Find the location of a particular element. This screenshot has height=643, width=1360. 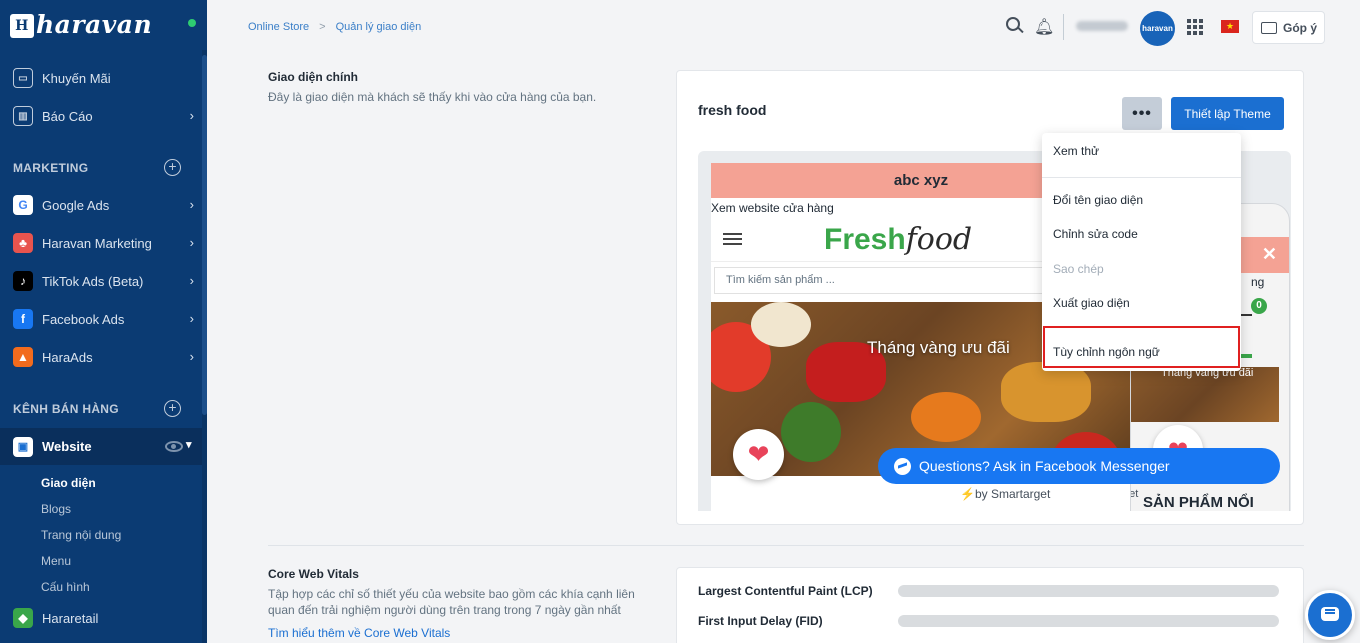

messenger-icon is located at coordinates (902, 466).